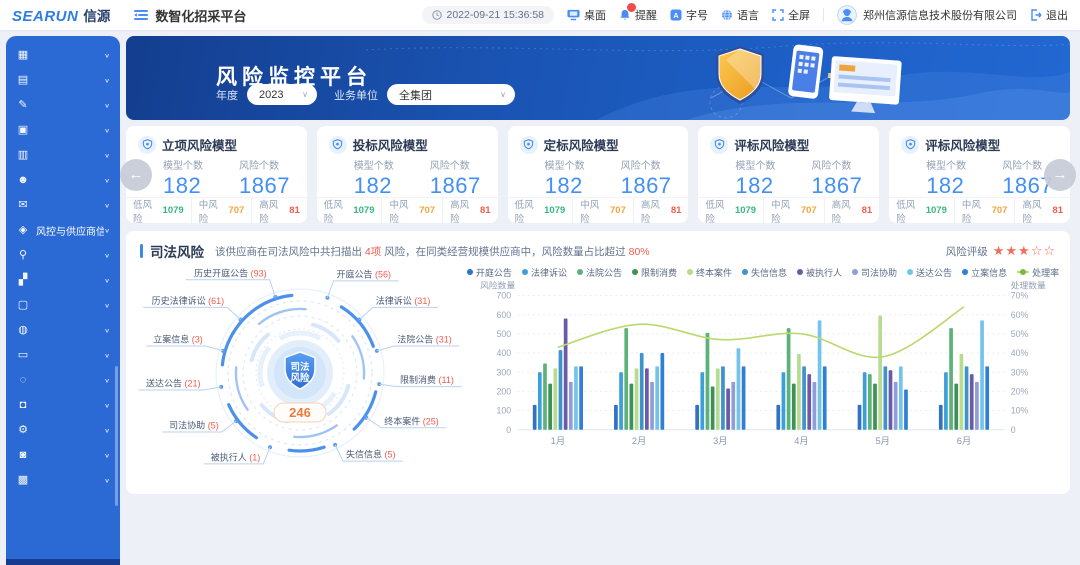 The image size is (1080, 565). What do you see at coordinates (63, 380) in the screenshot?
I see `sidebar-item-circle: ◌ ∨` at bounding box center [63, 380].